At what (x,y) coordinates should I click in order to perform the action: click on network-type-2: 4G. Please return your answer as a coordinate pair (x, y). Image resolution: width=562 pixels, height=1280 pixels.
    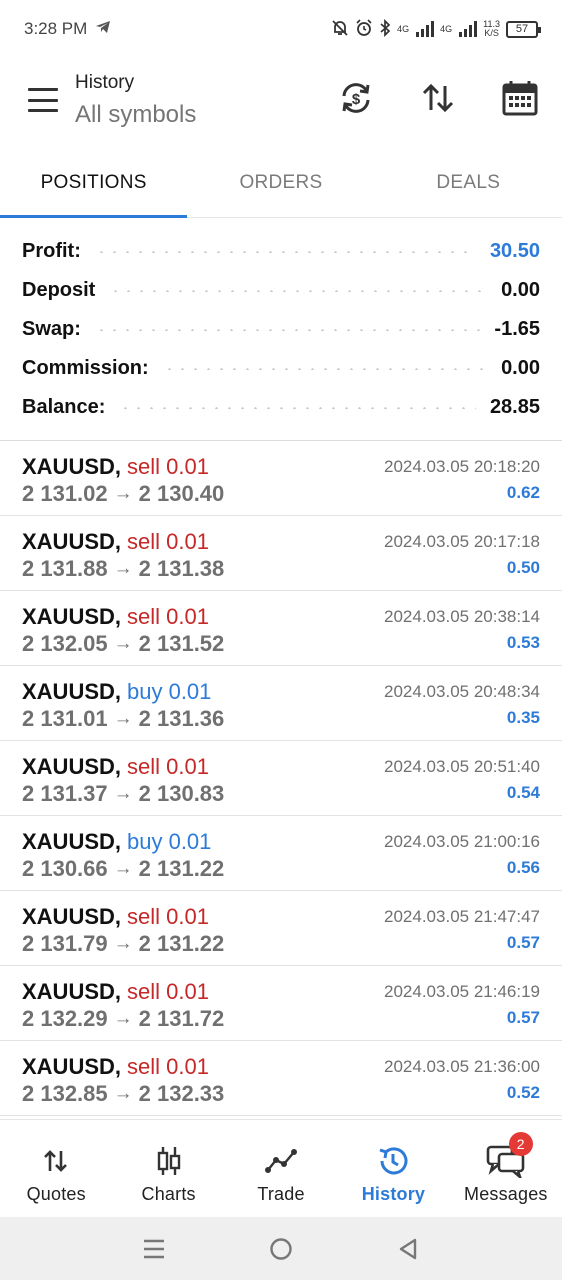
    Looking at the image, I should click on (446, 28).